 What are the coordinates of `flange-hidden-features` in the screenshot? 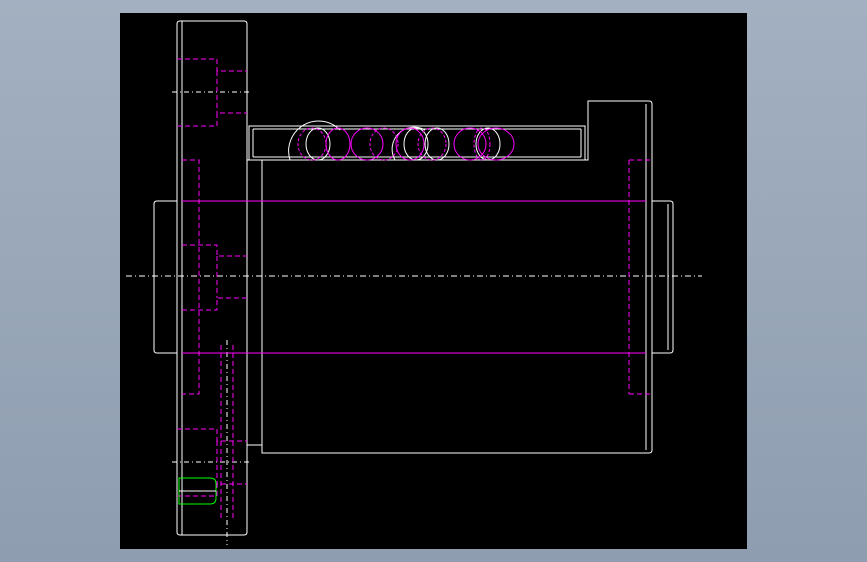 It's located at (212, 289).